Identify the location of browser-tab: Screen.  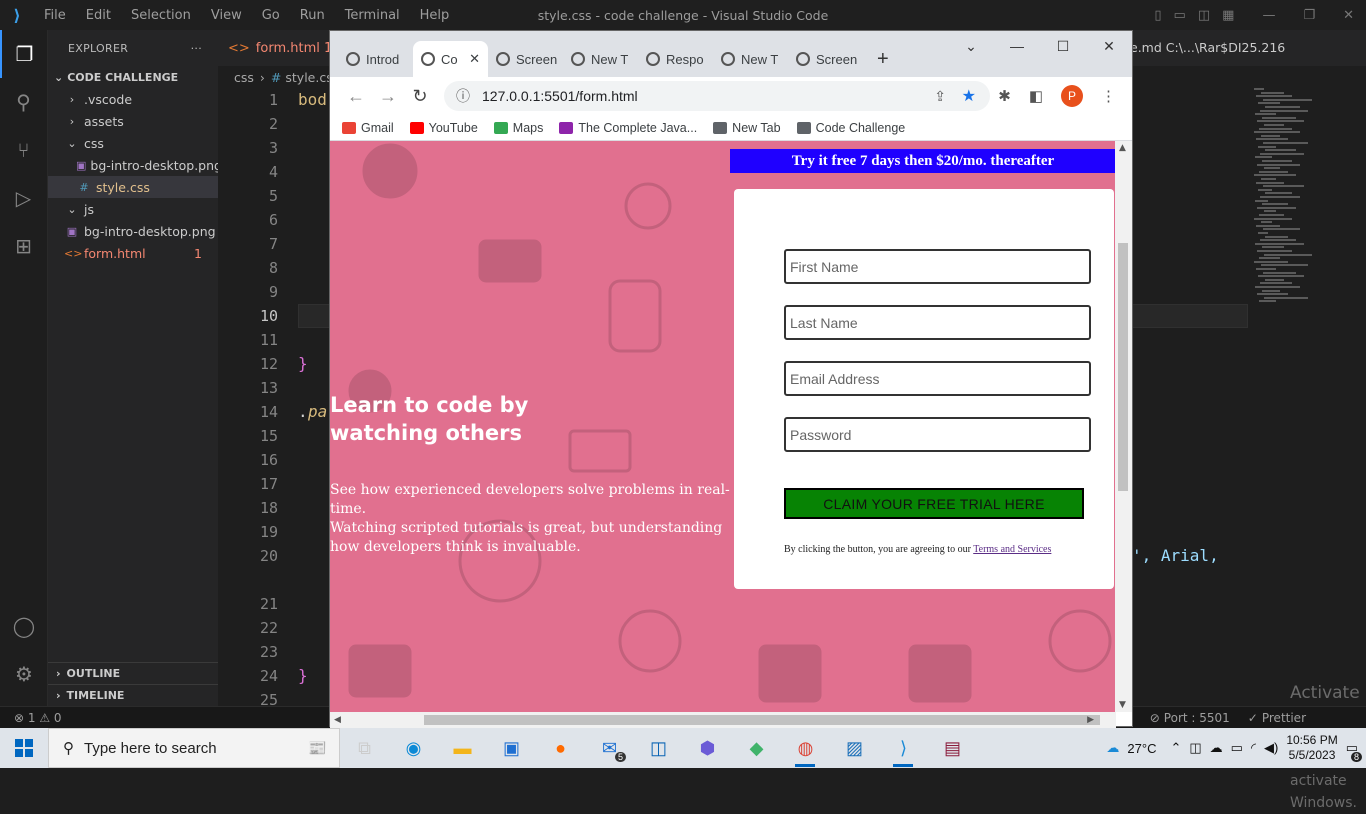
(825, 59).